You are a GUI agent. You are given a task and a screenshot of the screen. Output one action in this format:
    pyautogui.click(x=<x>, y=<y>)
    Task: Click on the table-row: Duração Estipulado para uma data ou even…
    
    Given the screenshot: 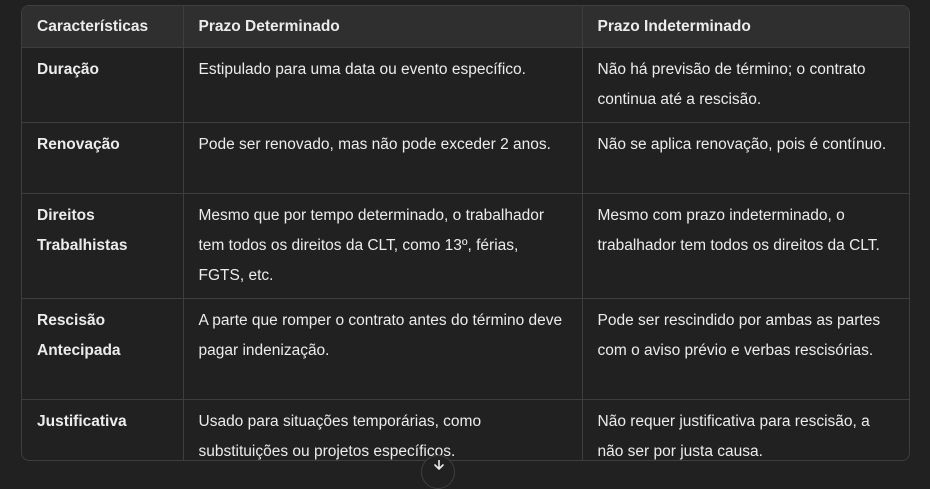 What is the action you would take?
    pyautogui.click(x=465, y=85)
    